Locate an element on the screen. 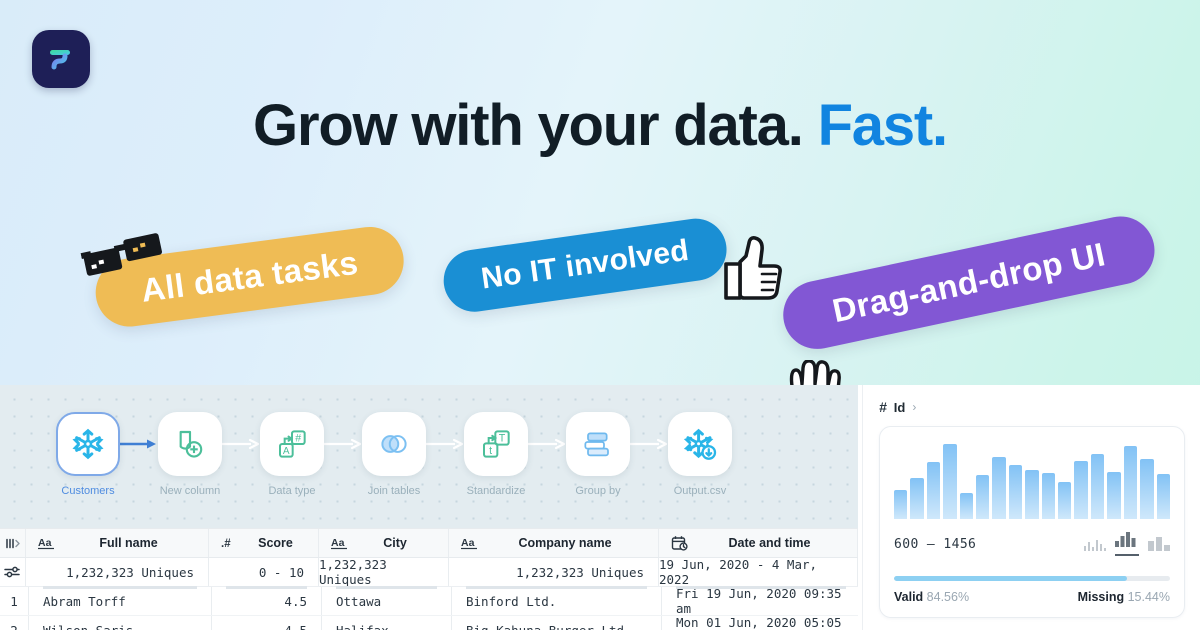 The width and height of the screenshot is (1200, 630). pipeline-node-data-type: # A Data type is located at coordinates (292, 454).